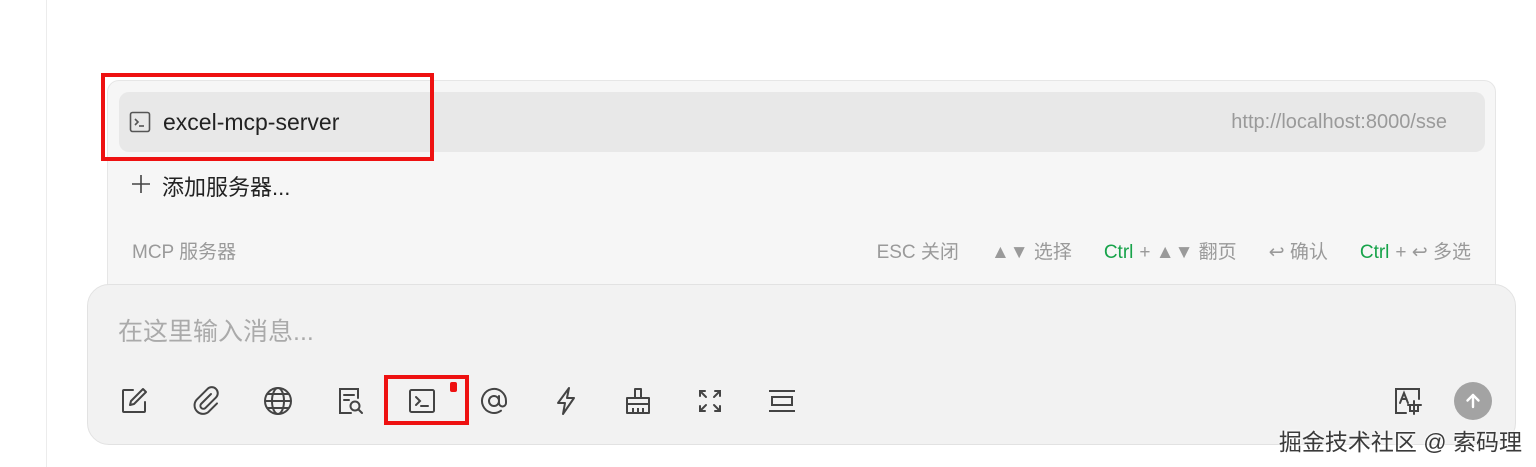 The image size is (1536, 467). What do you see at coordinates (184, 252) in the screenshot?
I see `popup-title: MCP 服务器` at bounding box center [184, 252].